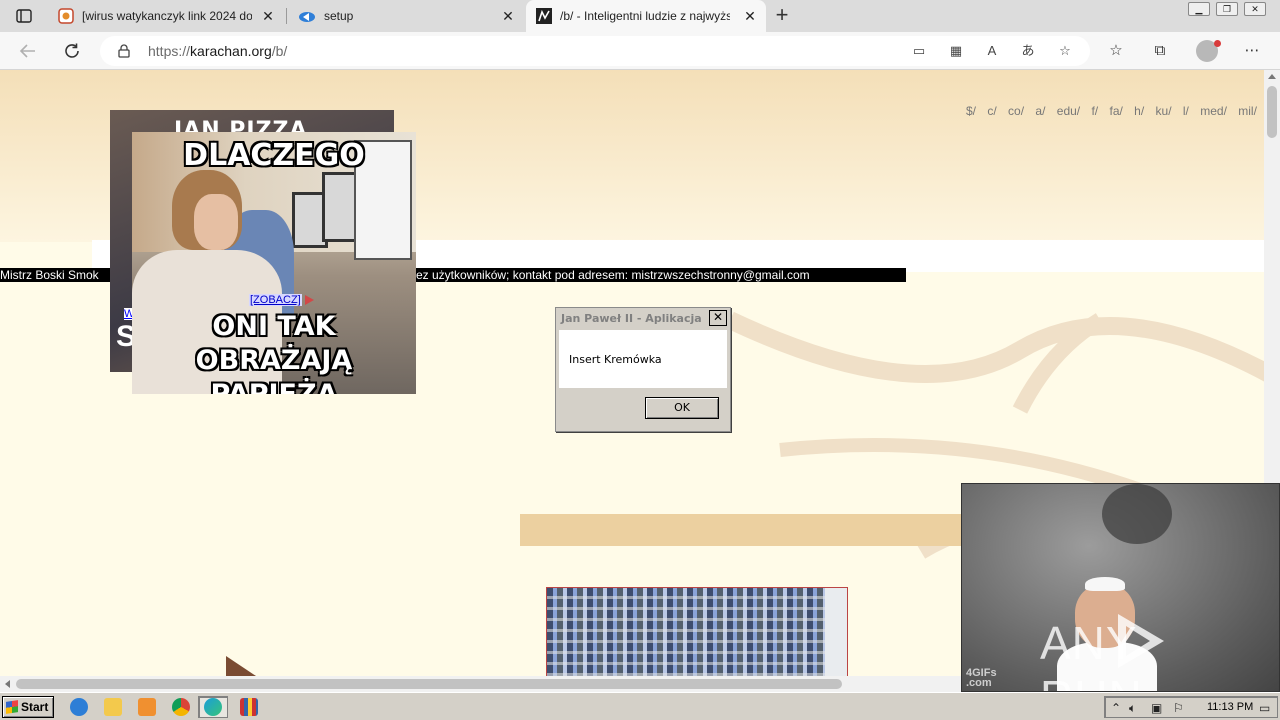 The width and height of the screenshot is (1280, 720). I want to click on show-desktop-icon: ▭, so click(1264, 708).